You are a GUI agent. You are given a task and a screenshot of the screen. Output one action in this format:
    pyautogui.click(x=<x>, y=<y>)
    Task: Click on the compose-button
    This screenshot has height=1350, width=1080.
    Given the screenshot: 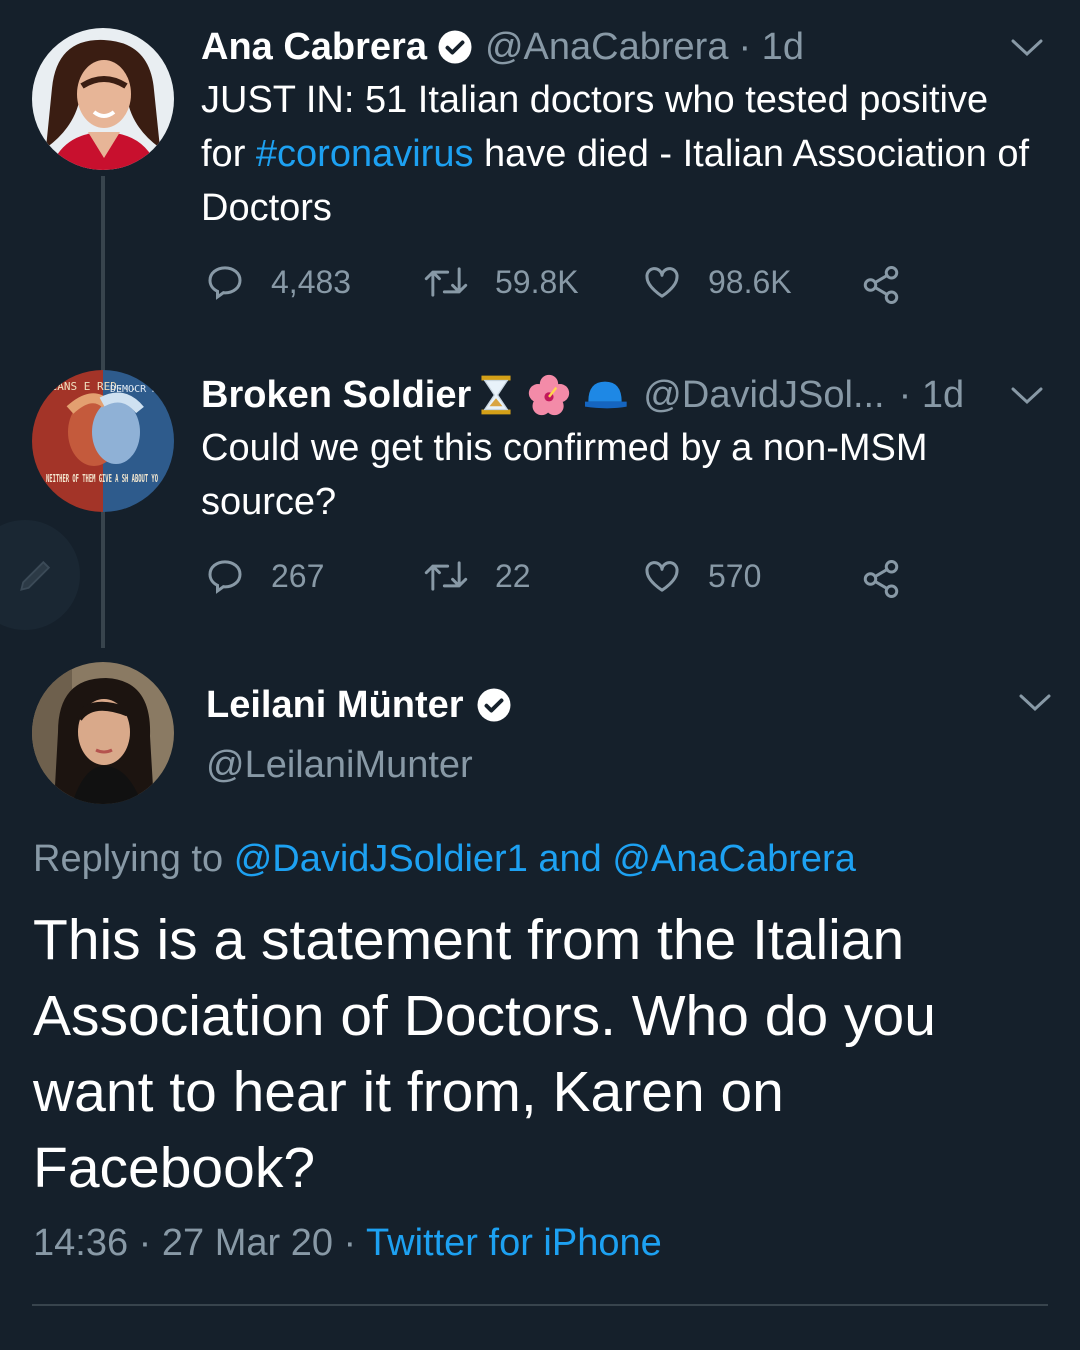 What is the action you would take?
    pyautogui.click(x=40, y=575)
    